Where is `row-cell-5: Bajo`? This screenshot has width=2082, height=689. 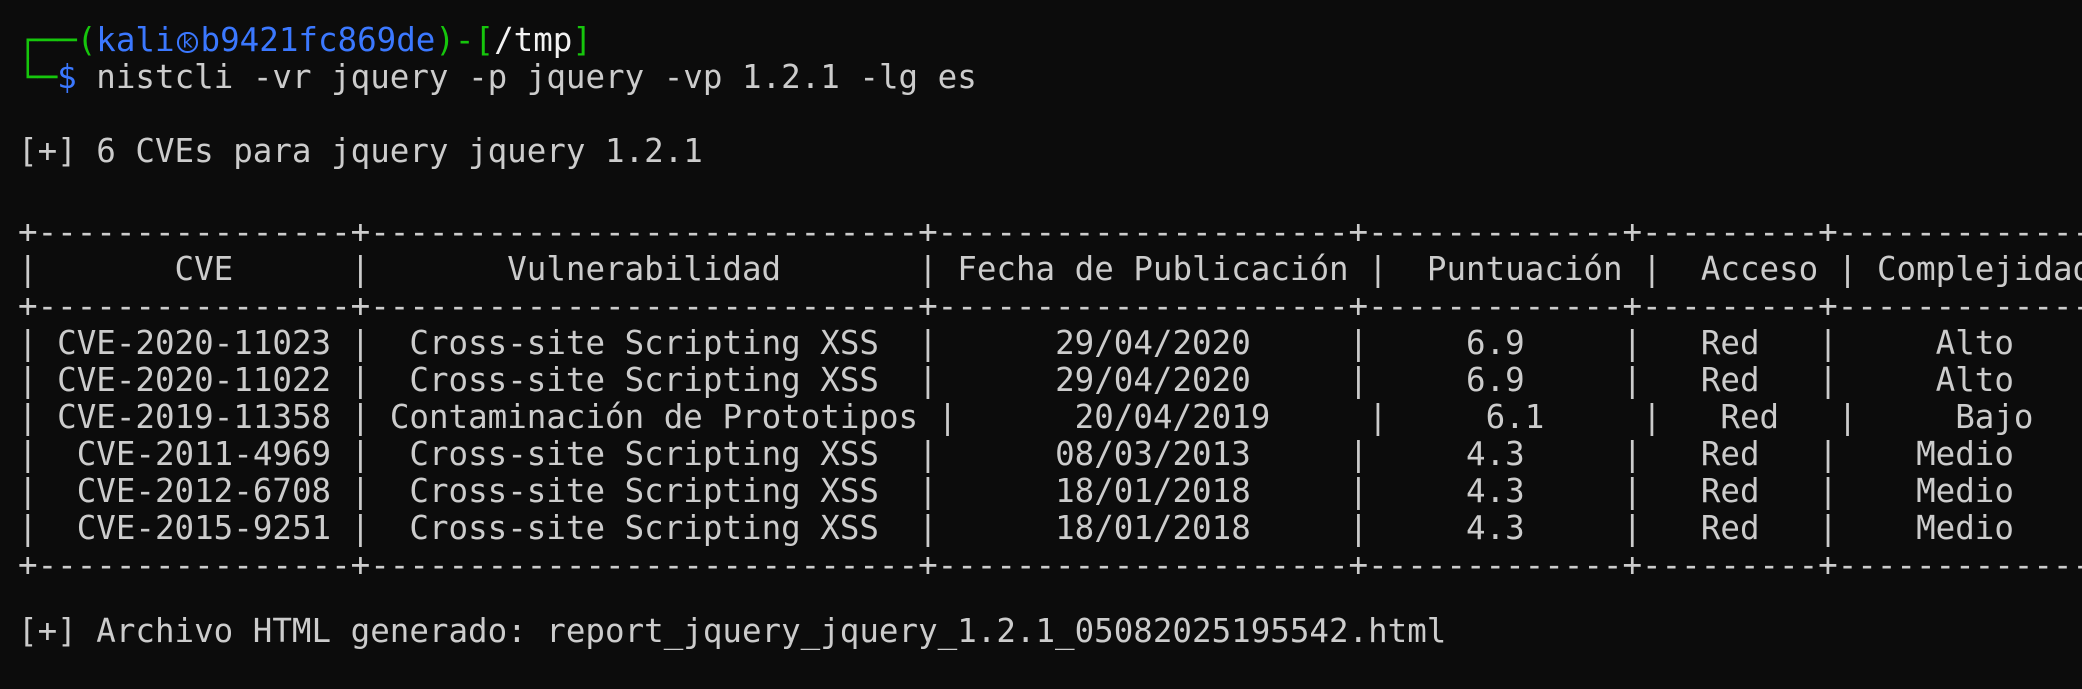
row-cell-5: Bajo is located at coordinates (1994, 417).